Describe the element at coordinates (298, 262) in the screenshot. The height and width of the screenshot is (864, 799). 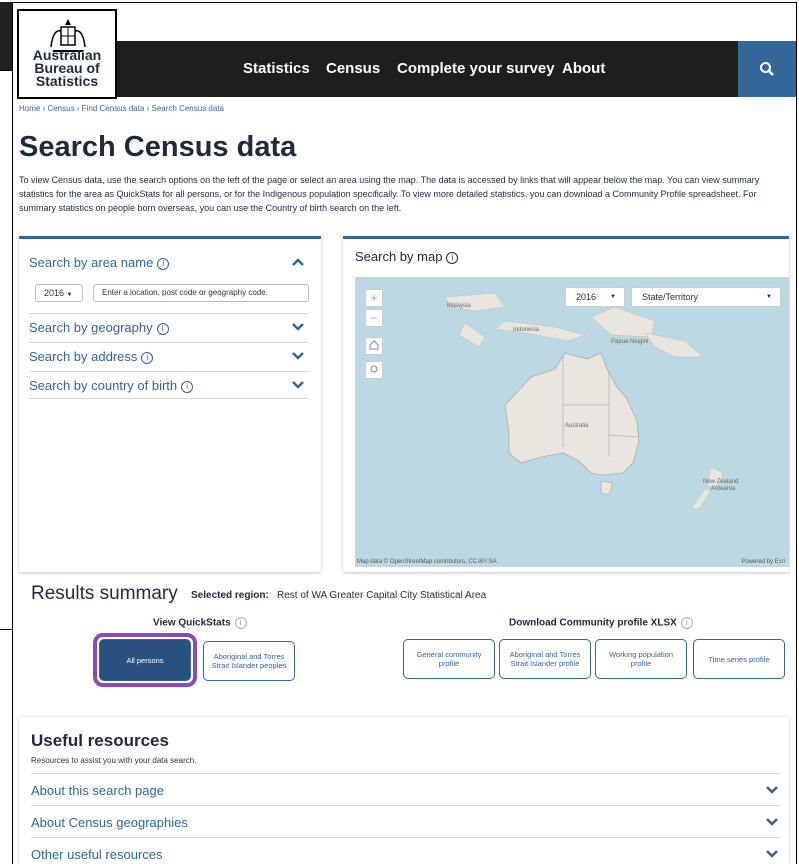
I see `chevron-up-icon` at that location.